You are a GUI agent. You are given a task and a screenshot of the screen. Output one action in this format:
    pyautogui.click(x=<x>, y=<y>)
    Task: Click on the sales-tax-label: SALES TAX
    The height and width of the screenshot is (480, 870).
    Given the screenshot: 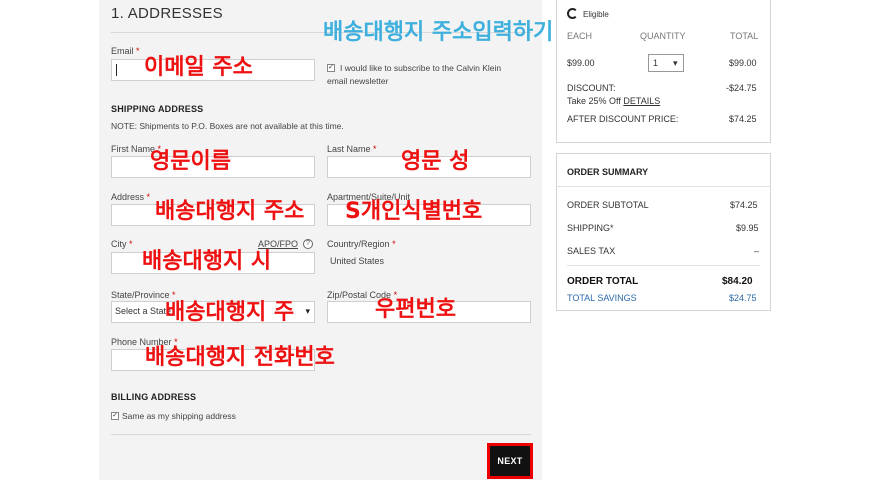 What is the action you would take?
    pyautogui.click(x=591, y=251)
    